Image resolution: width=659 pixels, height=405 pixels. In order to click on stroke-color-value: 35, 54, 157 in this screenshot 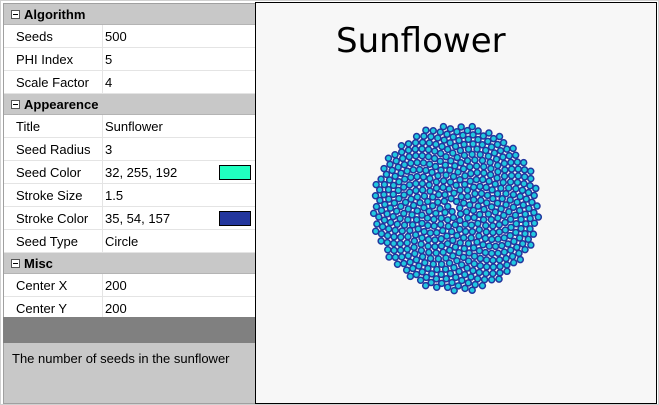, I will do `click(179, 218)`.